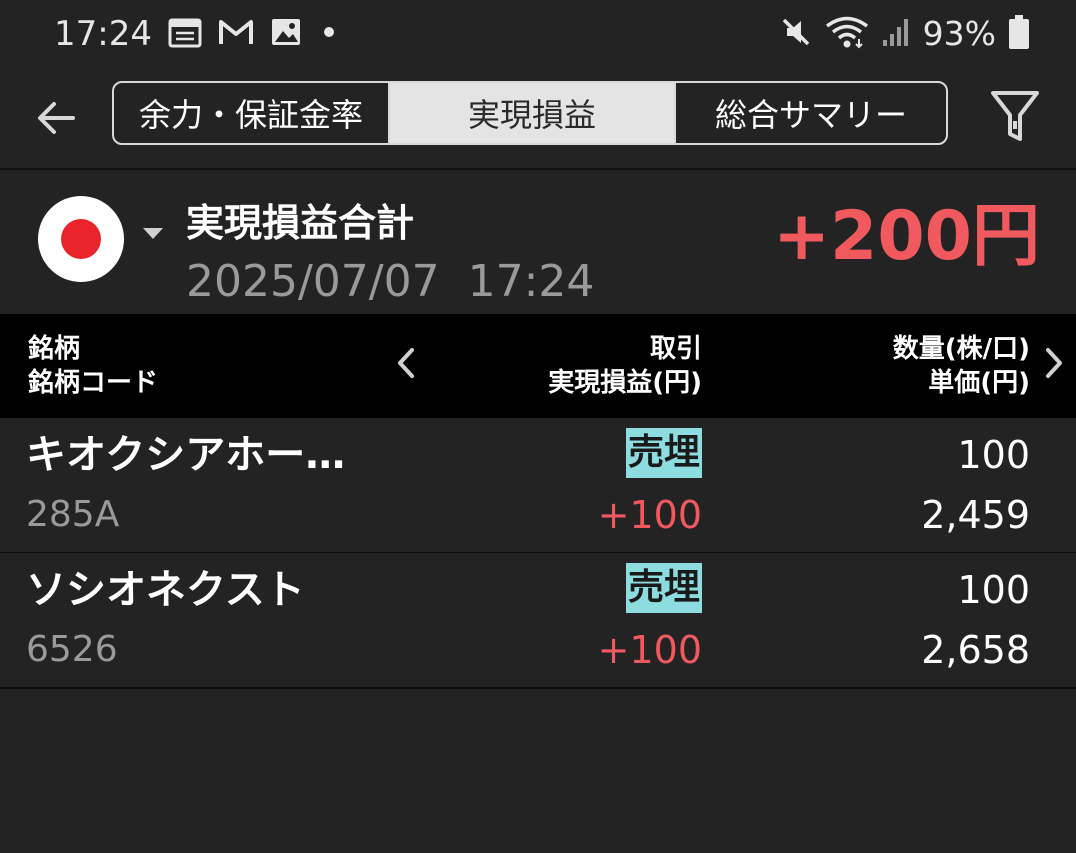 The image size is (1076, 853). I want to click on app-bar: 余力・保証金率 実現損益 総合サマリー, so click(538, 120).